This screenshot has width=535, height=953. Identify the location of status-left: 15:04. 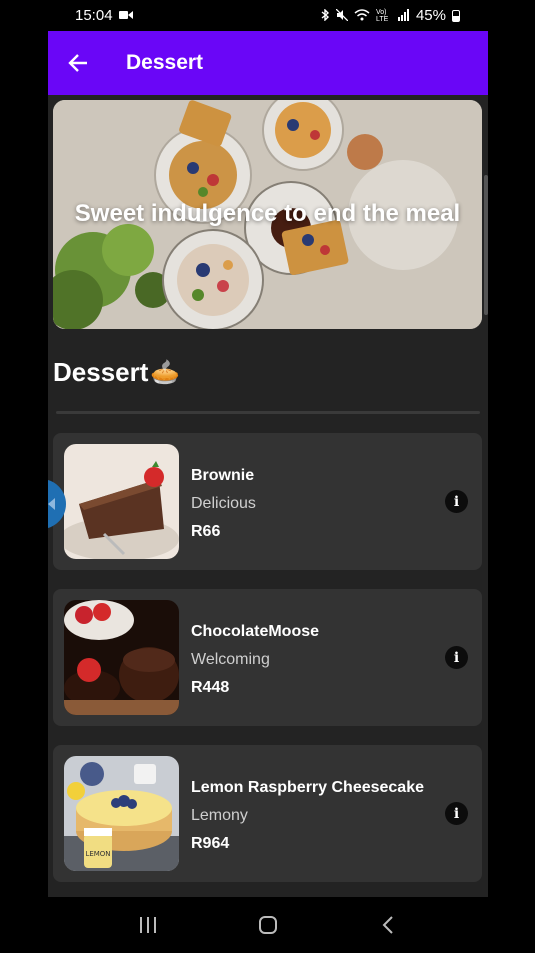
(104, 15).